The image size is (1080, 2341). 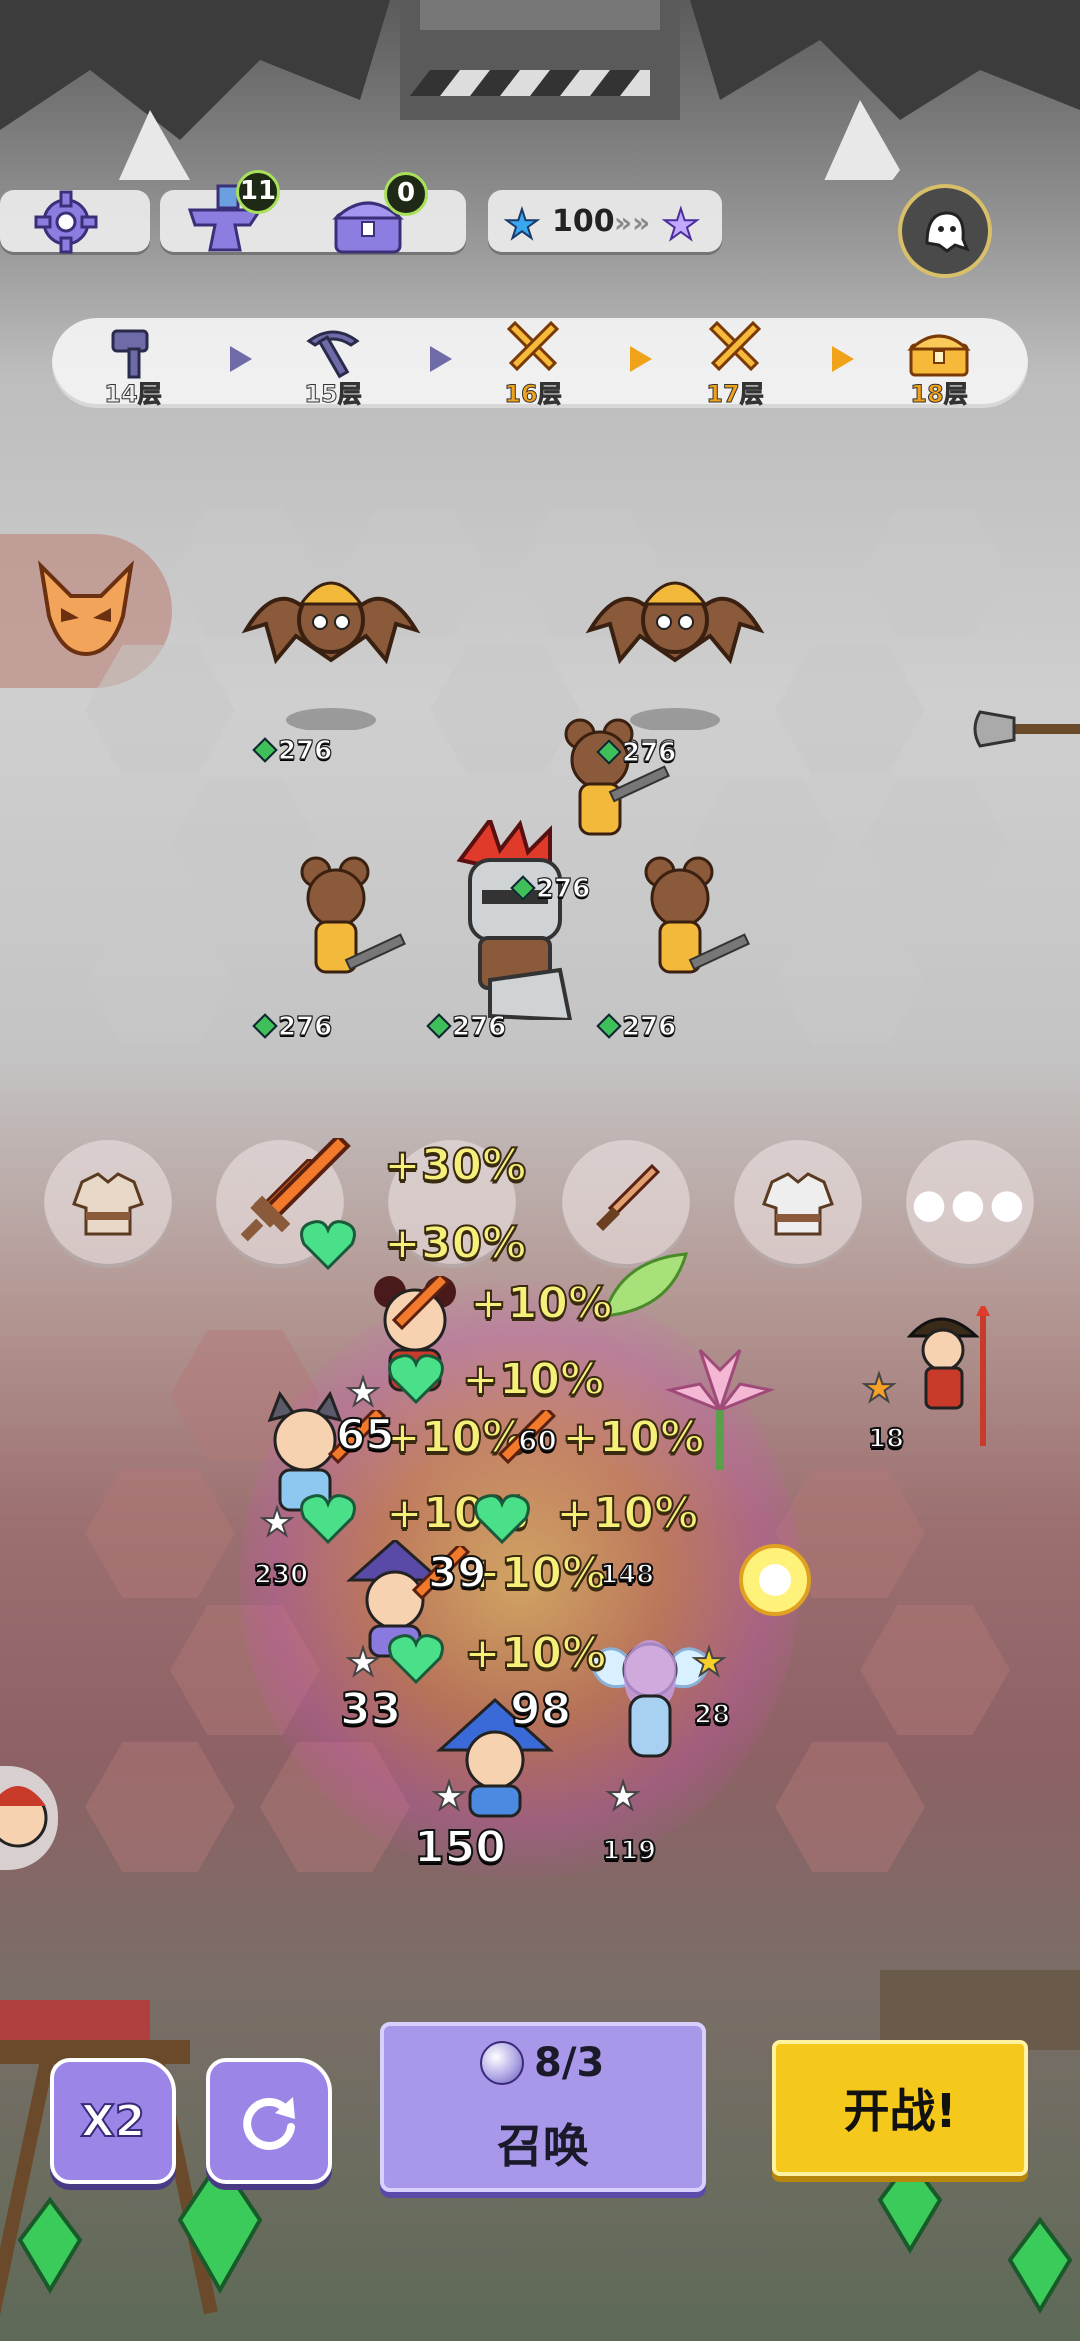 What do you see at coordinates (886, 1439) in the screenshot?
I see `unit-level: 18` at bounding box center [886, 1439].